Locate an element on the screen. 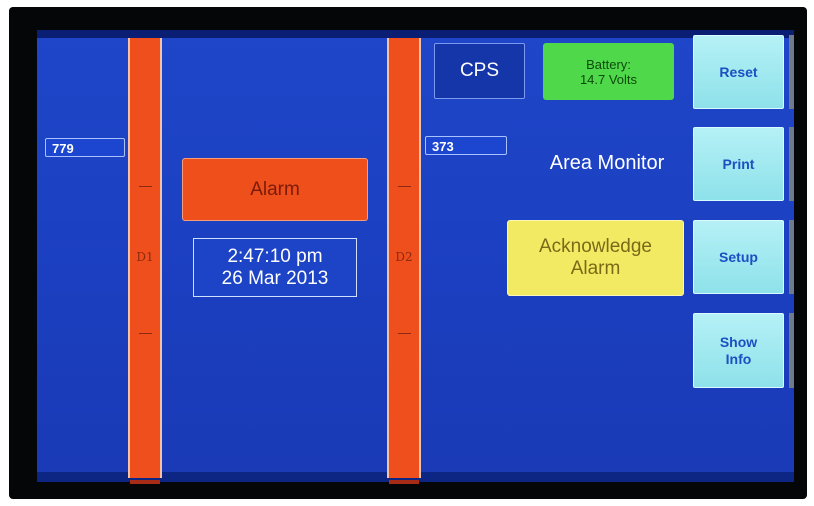 This screenshot has height=506, width=814. reset-button-edge is located at coordinates (791, 72).